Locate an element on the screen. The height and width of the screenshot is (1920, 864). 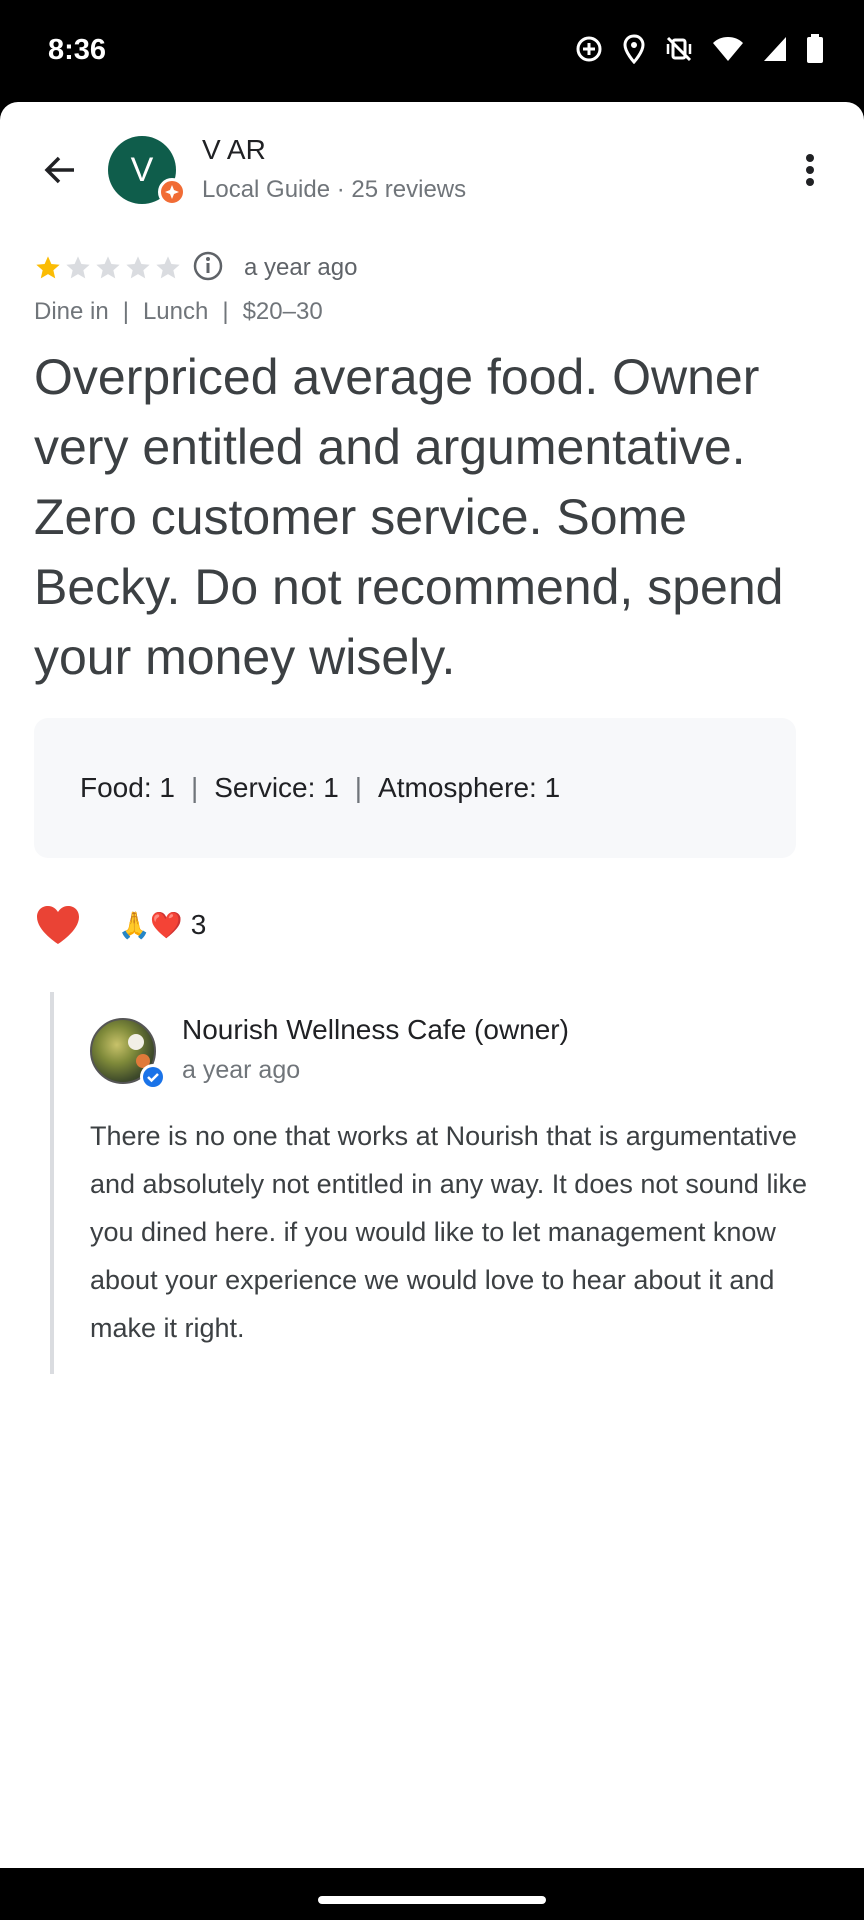
reaction-count: 3 is located at coordinates (198, 924).